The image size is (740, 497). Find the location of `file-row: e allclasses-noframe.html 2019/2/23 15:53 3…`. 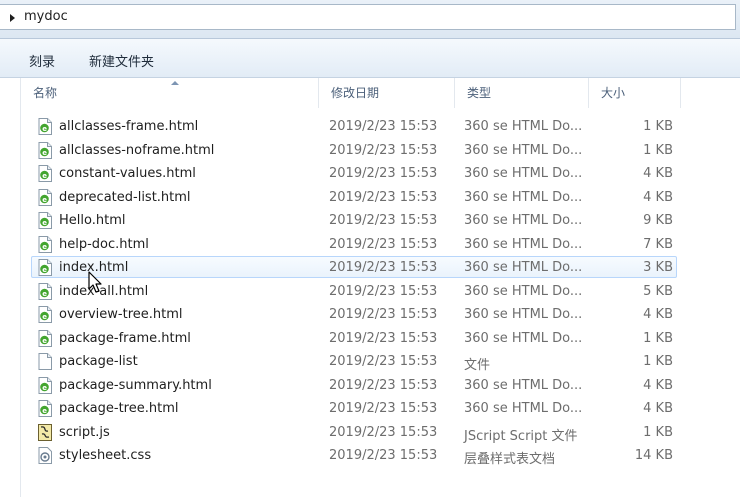

file-row: e allclasses-noframe.html 2019/2/23 15:53 3… is located at coordinates (354, 150).